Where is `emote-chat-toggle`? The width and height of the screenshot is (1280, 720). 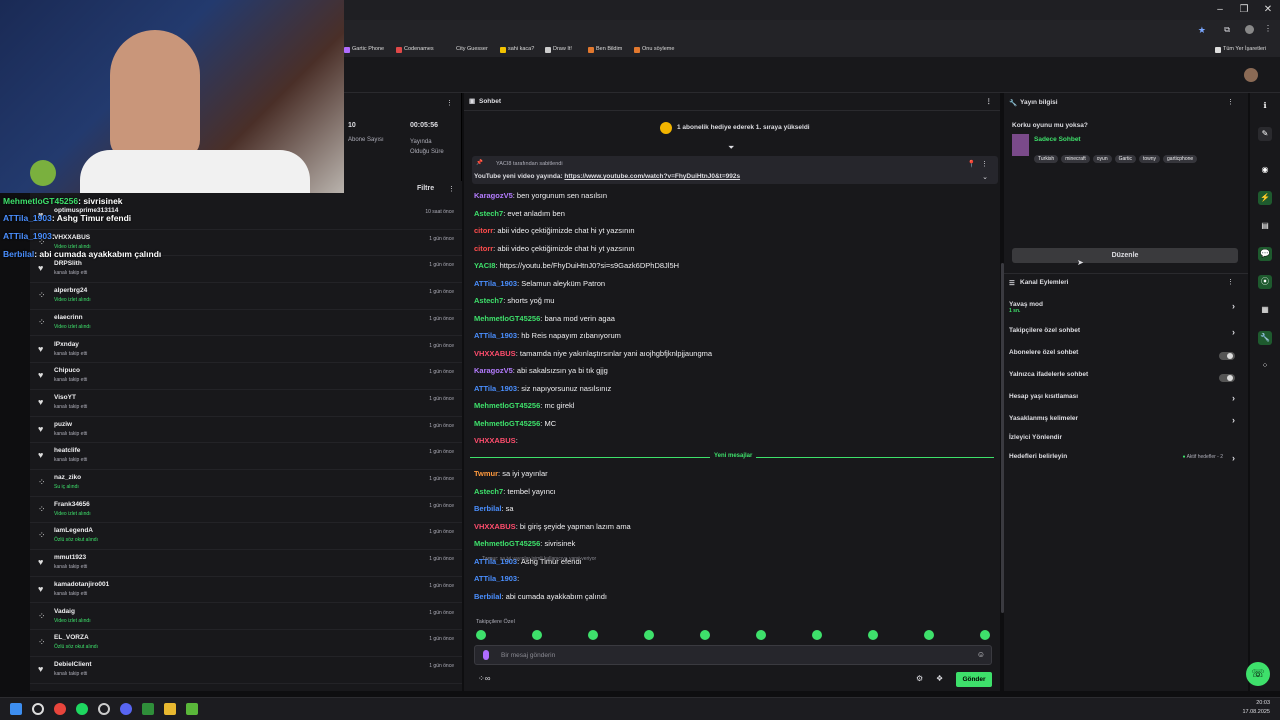 emote-chat-toggle is located at coordinates (1227, 378).